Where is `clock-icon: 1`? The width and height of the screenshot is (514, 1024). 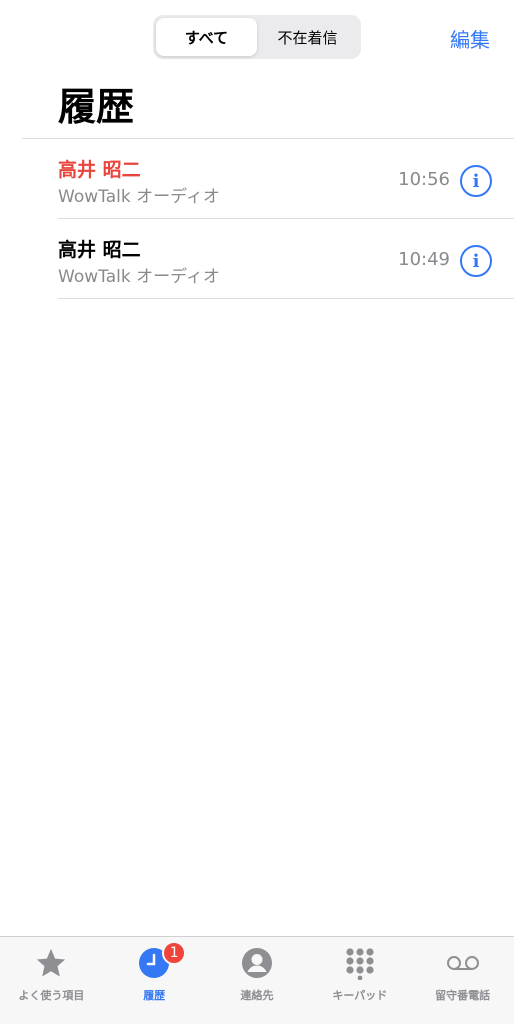 clock-icon: 1 is located at coordinates (161, 961).